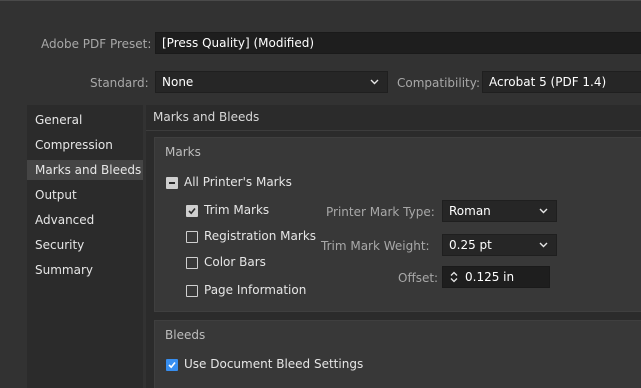 This screenshot has width=641, height=388. I want to click on standard-label: Standard:, so click(119, 83).